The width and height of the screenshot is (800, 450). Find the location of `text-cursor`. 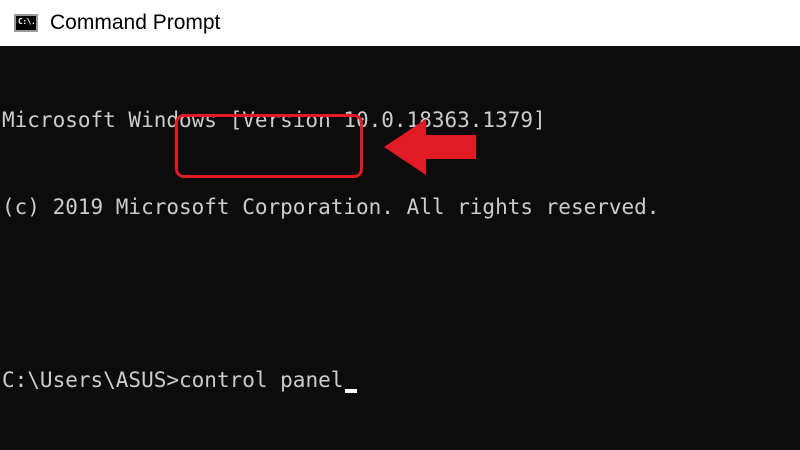

text-cursor is located at coordinates (351, 391).